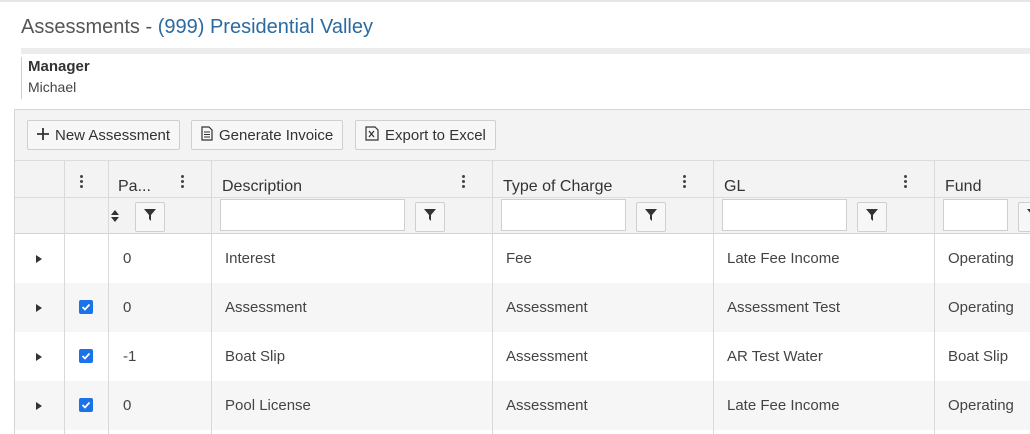 The image size is (1030, 434). I want to click on header-description: Description, so click(352, 179).